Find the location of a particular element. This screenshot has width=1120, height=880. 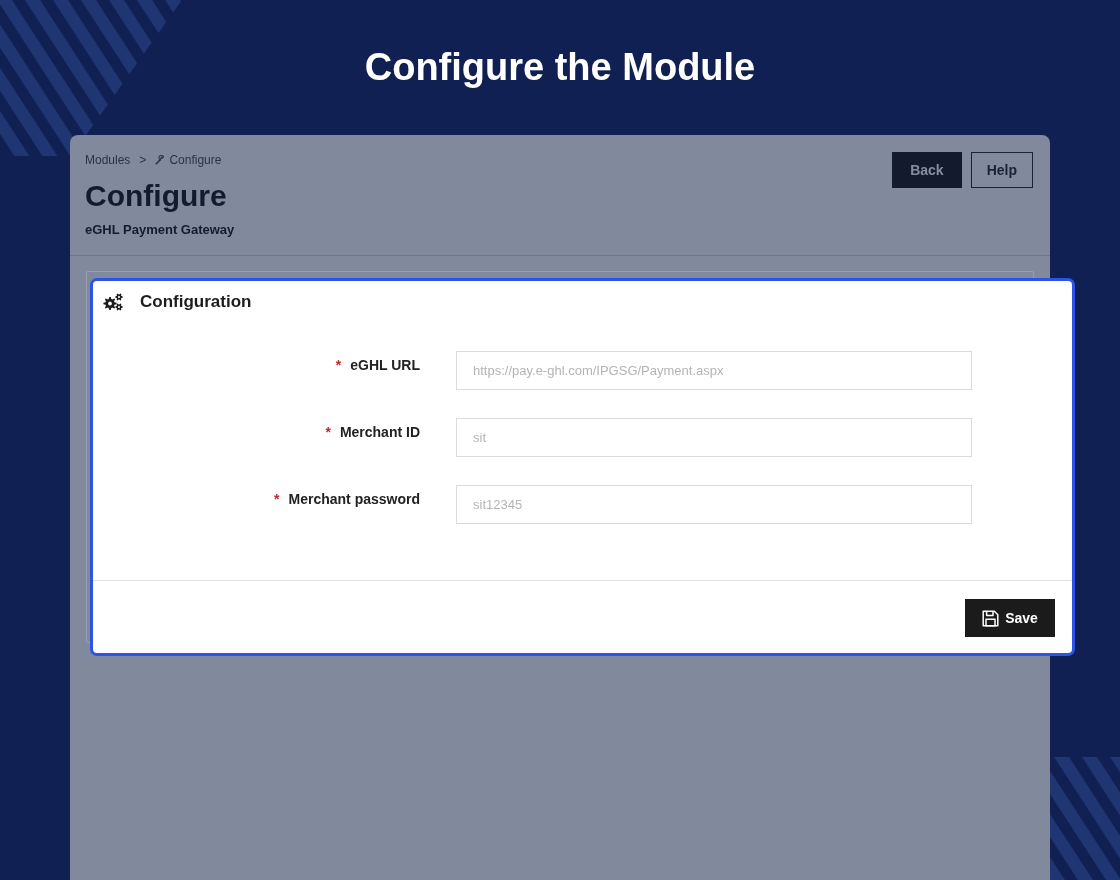

field-label: Merchant ID is located at coordinates (379, 432).